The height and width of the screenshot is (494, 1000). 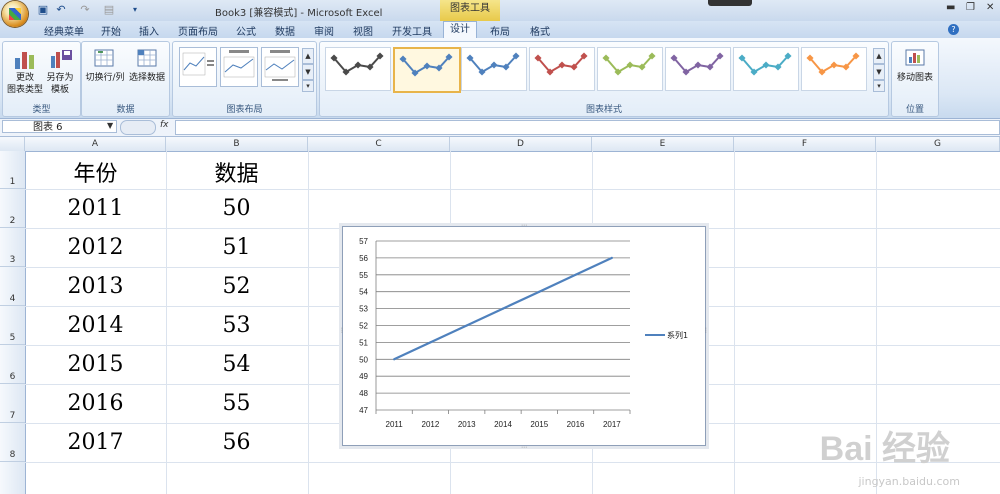 I want to click on save-icon: ▣, so click(x=43, y=10).